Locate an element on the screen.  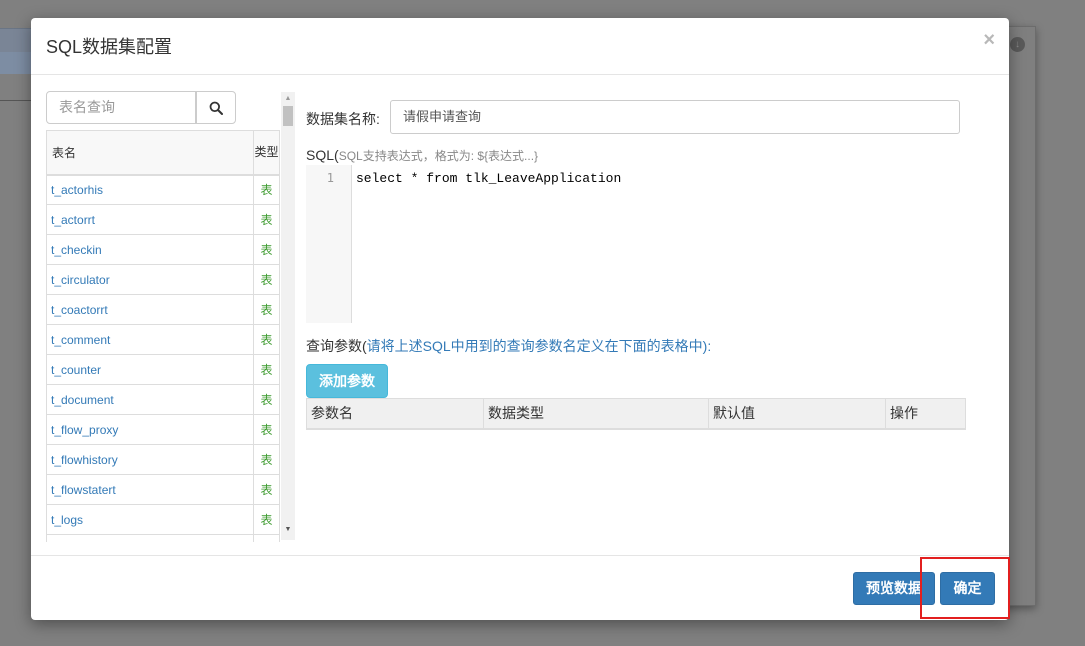
table-row: t_actorrt 表 is located at coordinates (163, 219).